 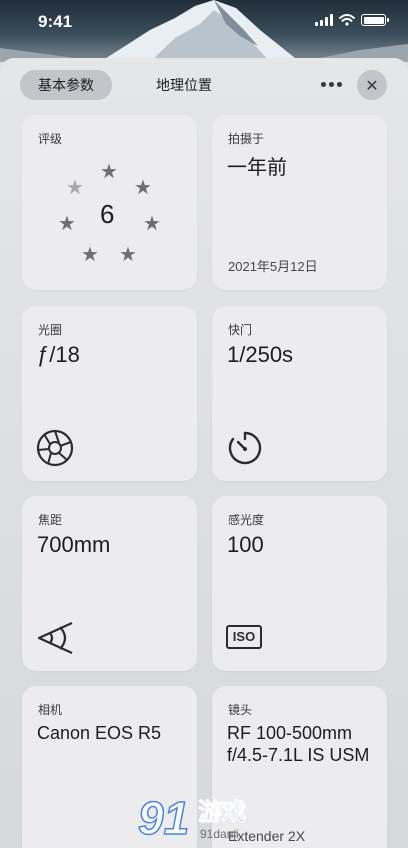 I want to click on timer-icon, so click(x=245, y=448).